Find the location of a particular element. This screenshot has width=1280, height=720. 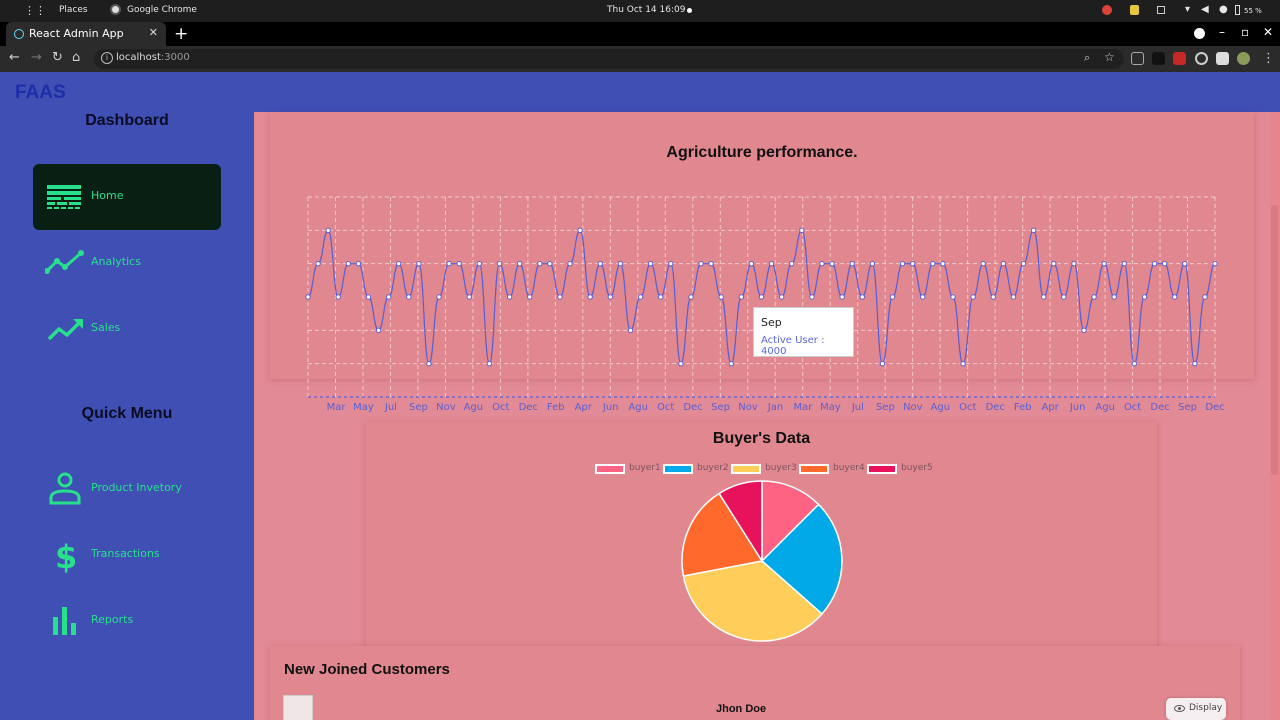

chrome-icon is located at coordinates (115, 9).